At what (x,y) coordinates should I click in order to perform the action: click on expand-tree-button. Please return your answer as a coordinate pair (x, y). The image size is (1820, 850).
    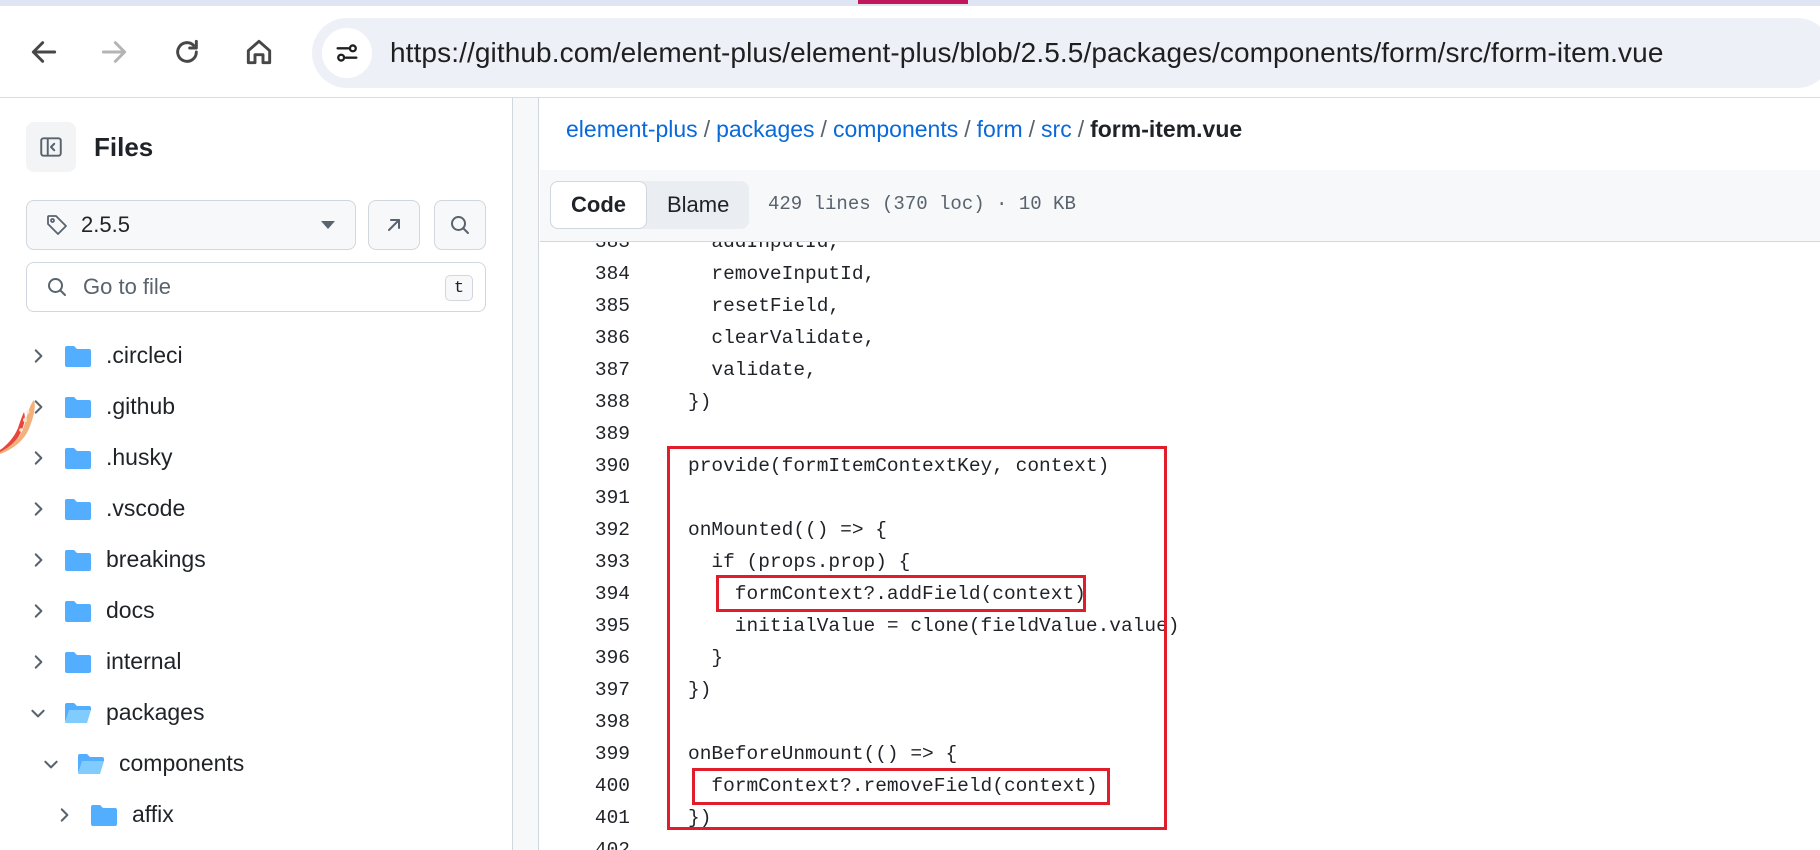
    Looking at the image, I should click on (394, 225).